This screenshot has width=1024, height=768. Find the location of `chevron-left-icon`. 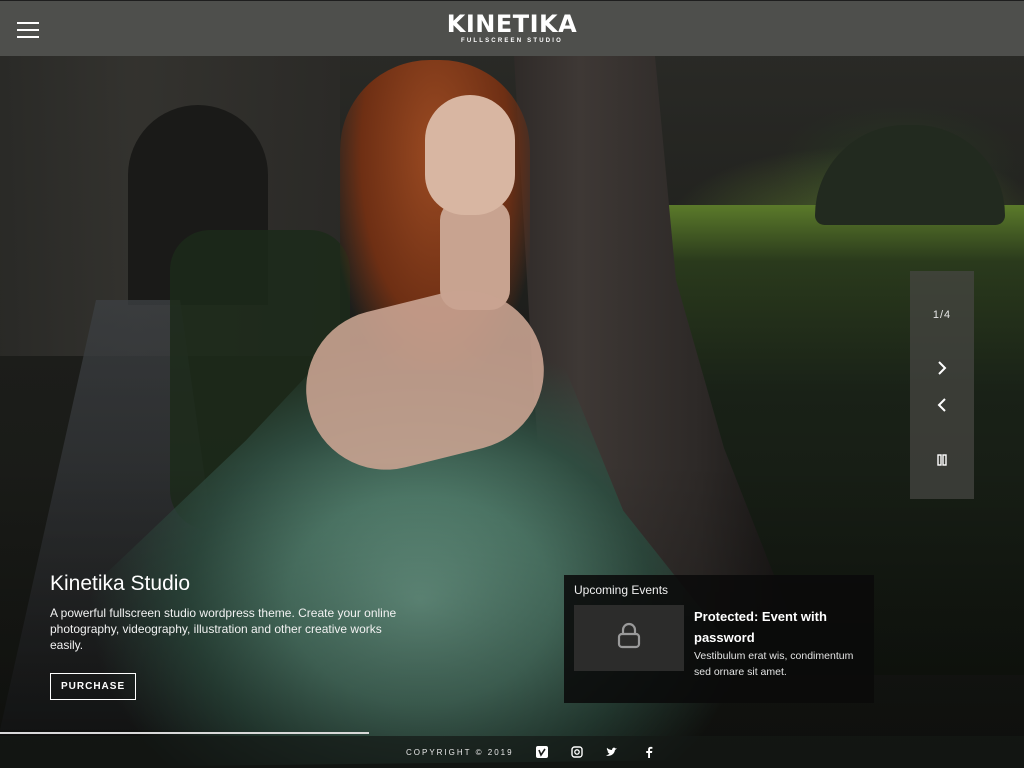

chevron-left-icon is located at coordinates (942, 405).